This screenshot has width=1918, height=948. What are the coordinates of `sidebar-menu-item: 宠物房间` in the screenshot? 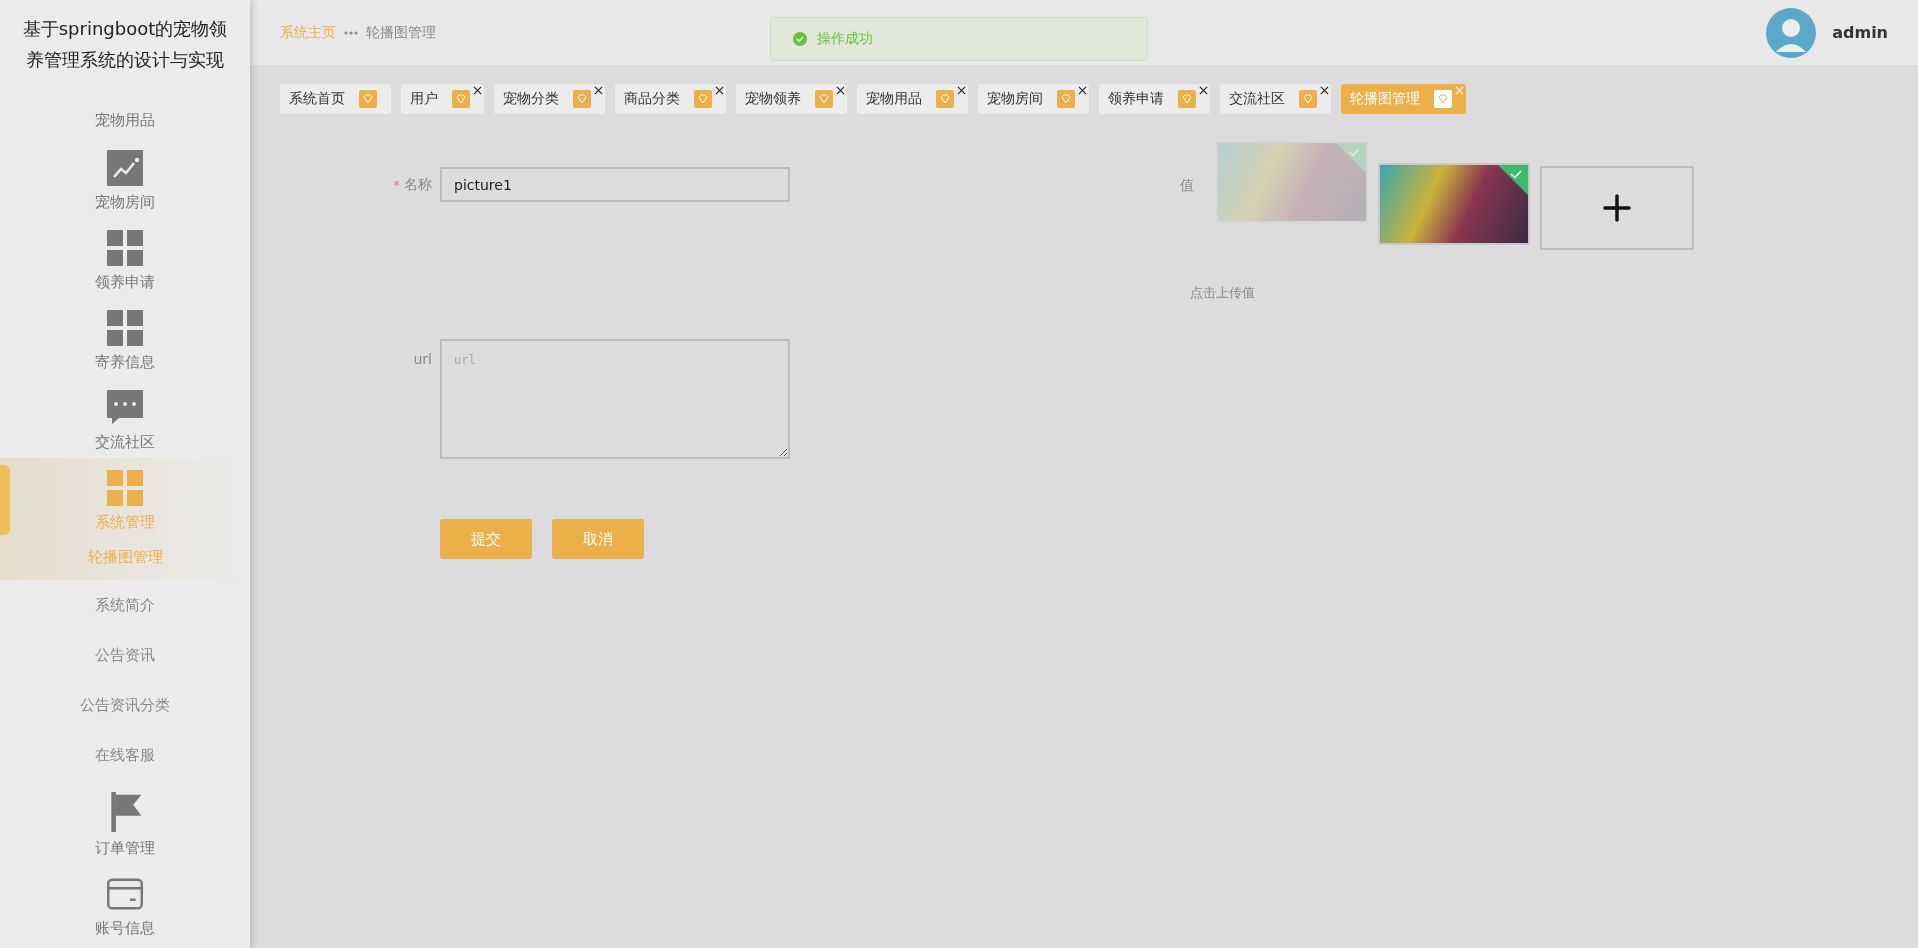 It's located at (125, 178).